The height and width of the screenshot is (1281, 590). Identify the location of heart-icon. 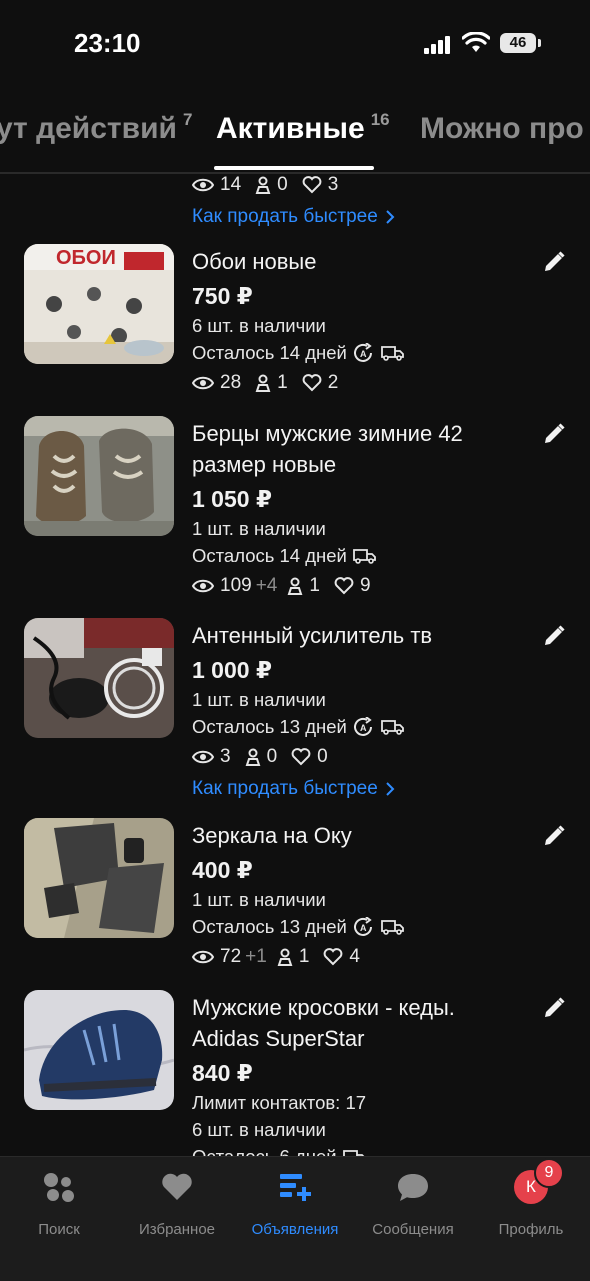
(177, 1186).